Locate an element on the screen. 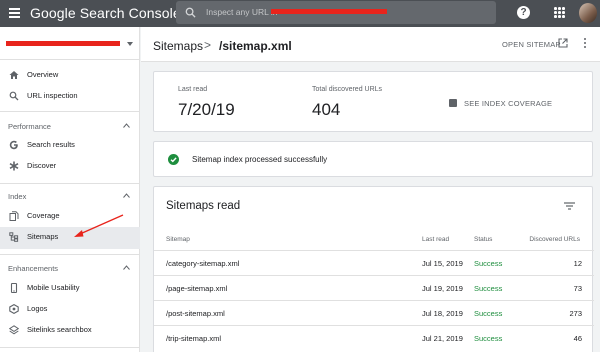  last-read-date: Jul 18, 2019 is located at coordinates (442, 313).